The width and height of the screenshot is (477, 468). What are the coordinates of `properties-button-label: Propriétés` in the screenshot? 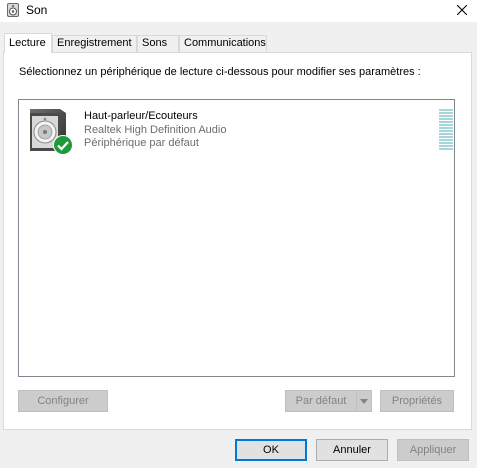 It's located at (417, 401).